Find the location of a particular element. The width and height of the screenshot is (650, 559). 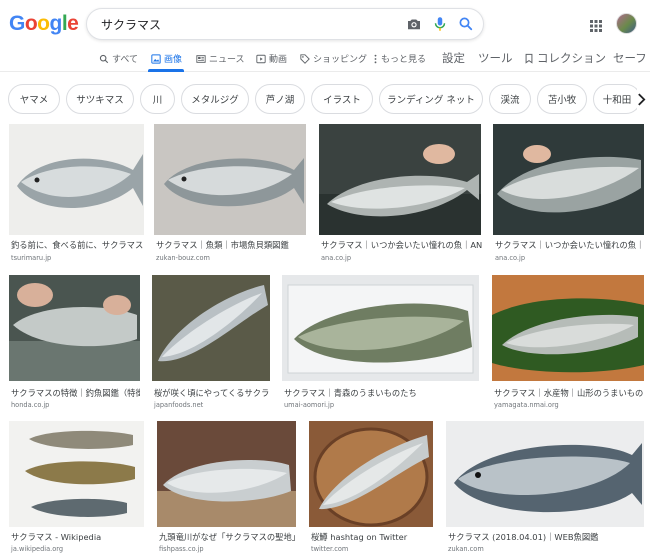

result-title: サクラマス (2018.04.01)｜WEB魚図鑑 is located at coordinates (546, 537).